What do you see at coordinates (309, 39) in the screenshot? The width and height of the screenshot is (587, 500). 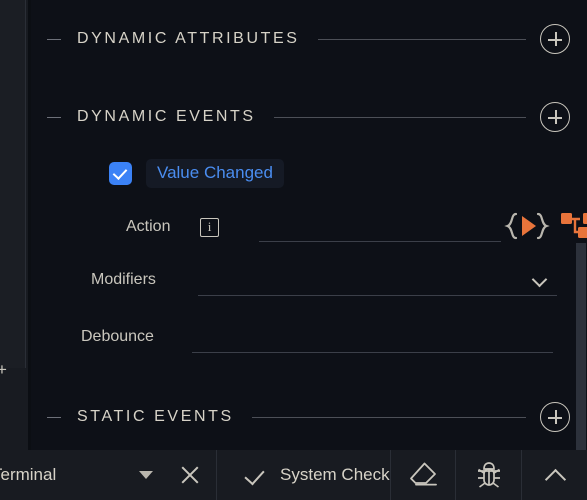 I see `section-header-dynamic-attributes: DYNAMIC ATTRIBUTES` at bounding box center [309, 39].